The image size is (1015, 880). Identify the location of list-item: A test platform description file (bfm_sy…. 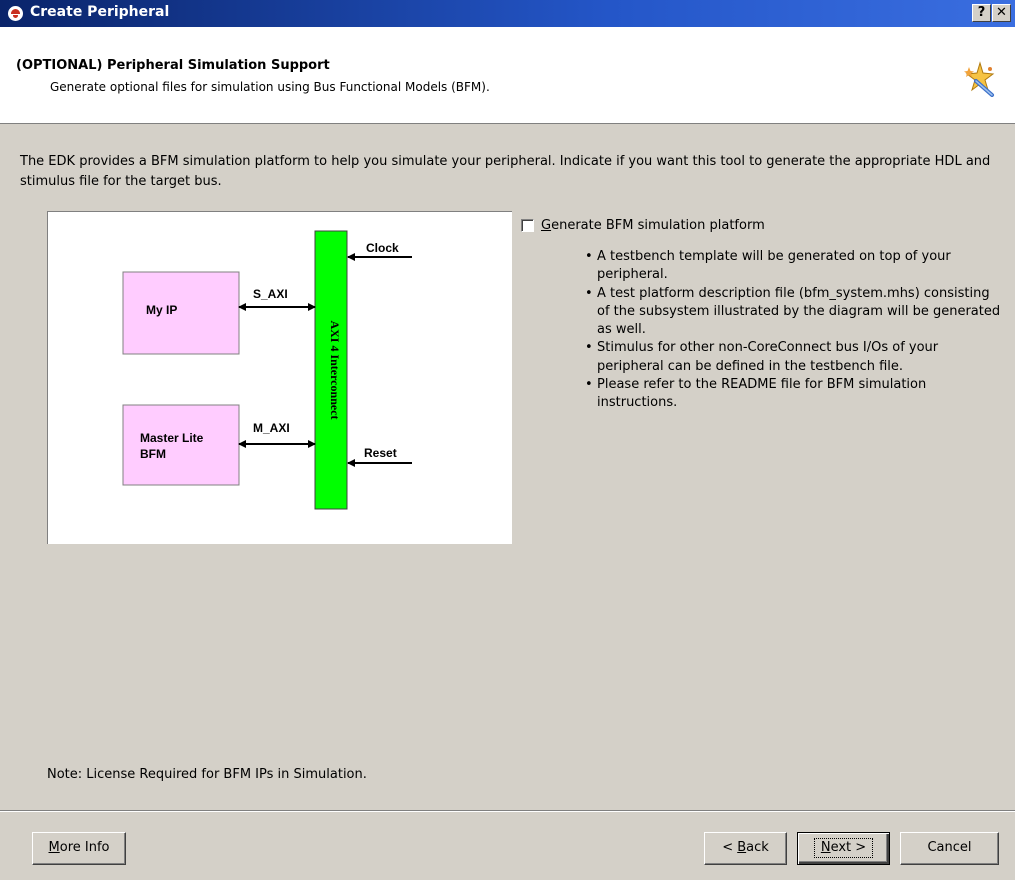
(795, 312).